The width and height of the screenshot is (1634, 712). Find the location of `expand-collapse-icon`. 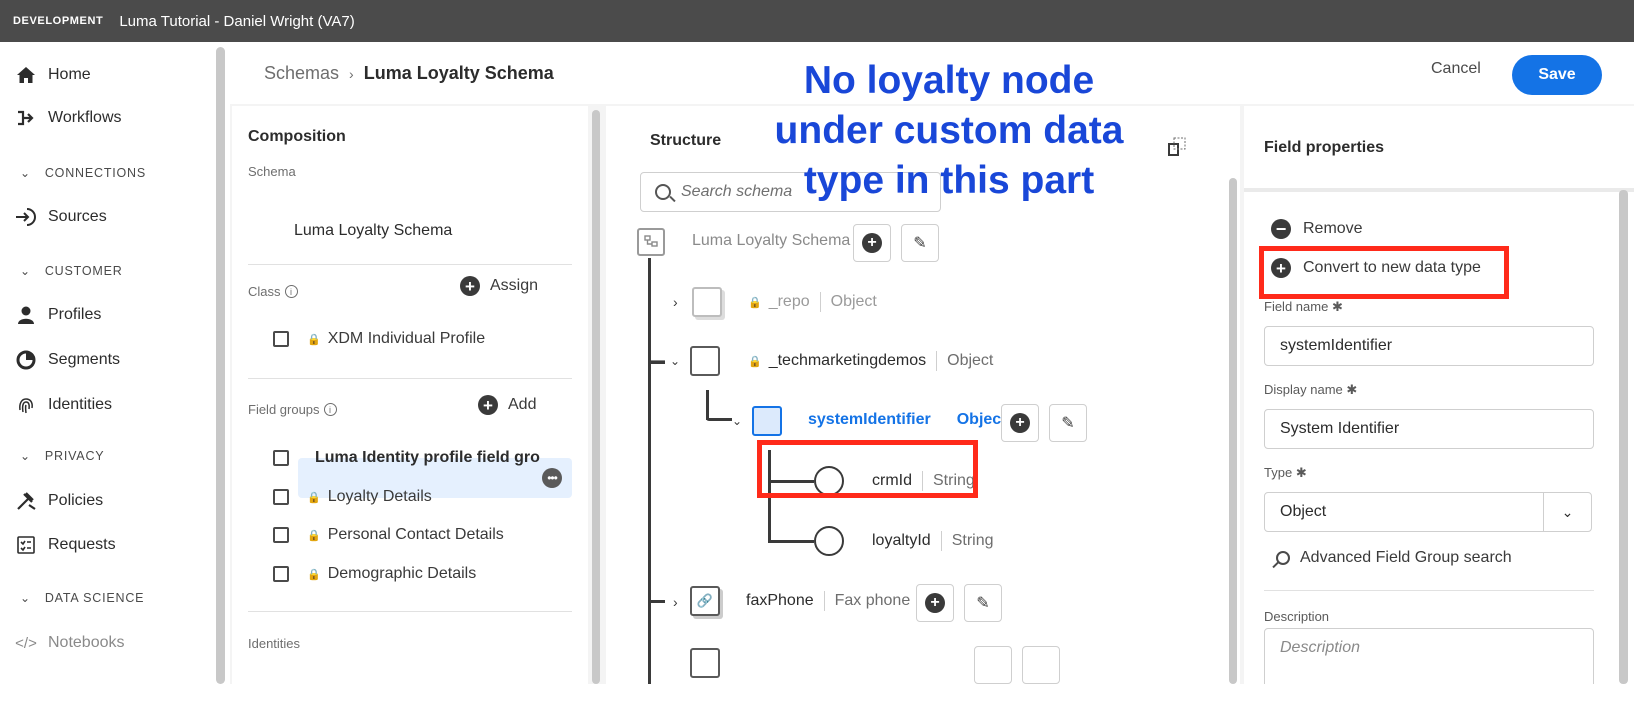

expand-collapse-icon is located at coordinates (1177, 146).